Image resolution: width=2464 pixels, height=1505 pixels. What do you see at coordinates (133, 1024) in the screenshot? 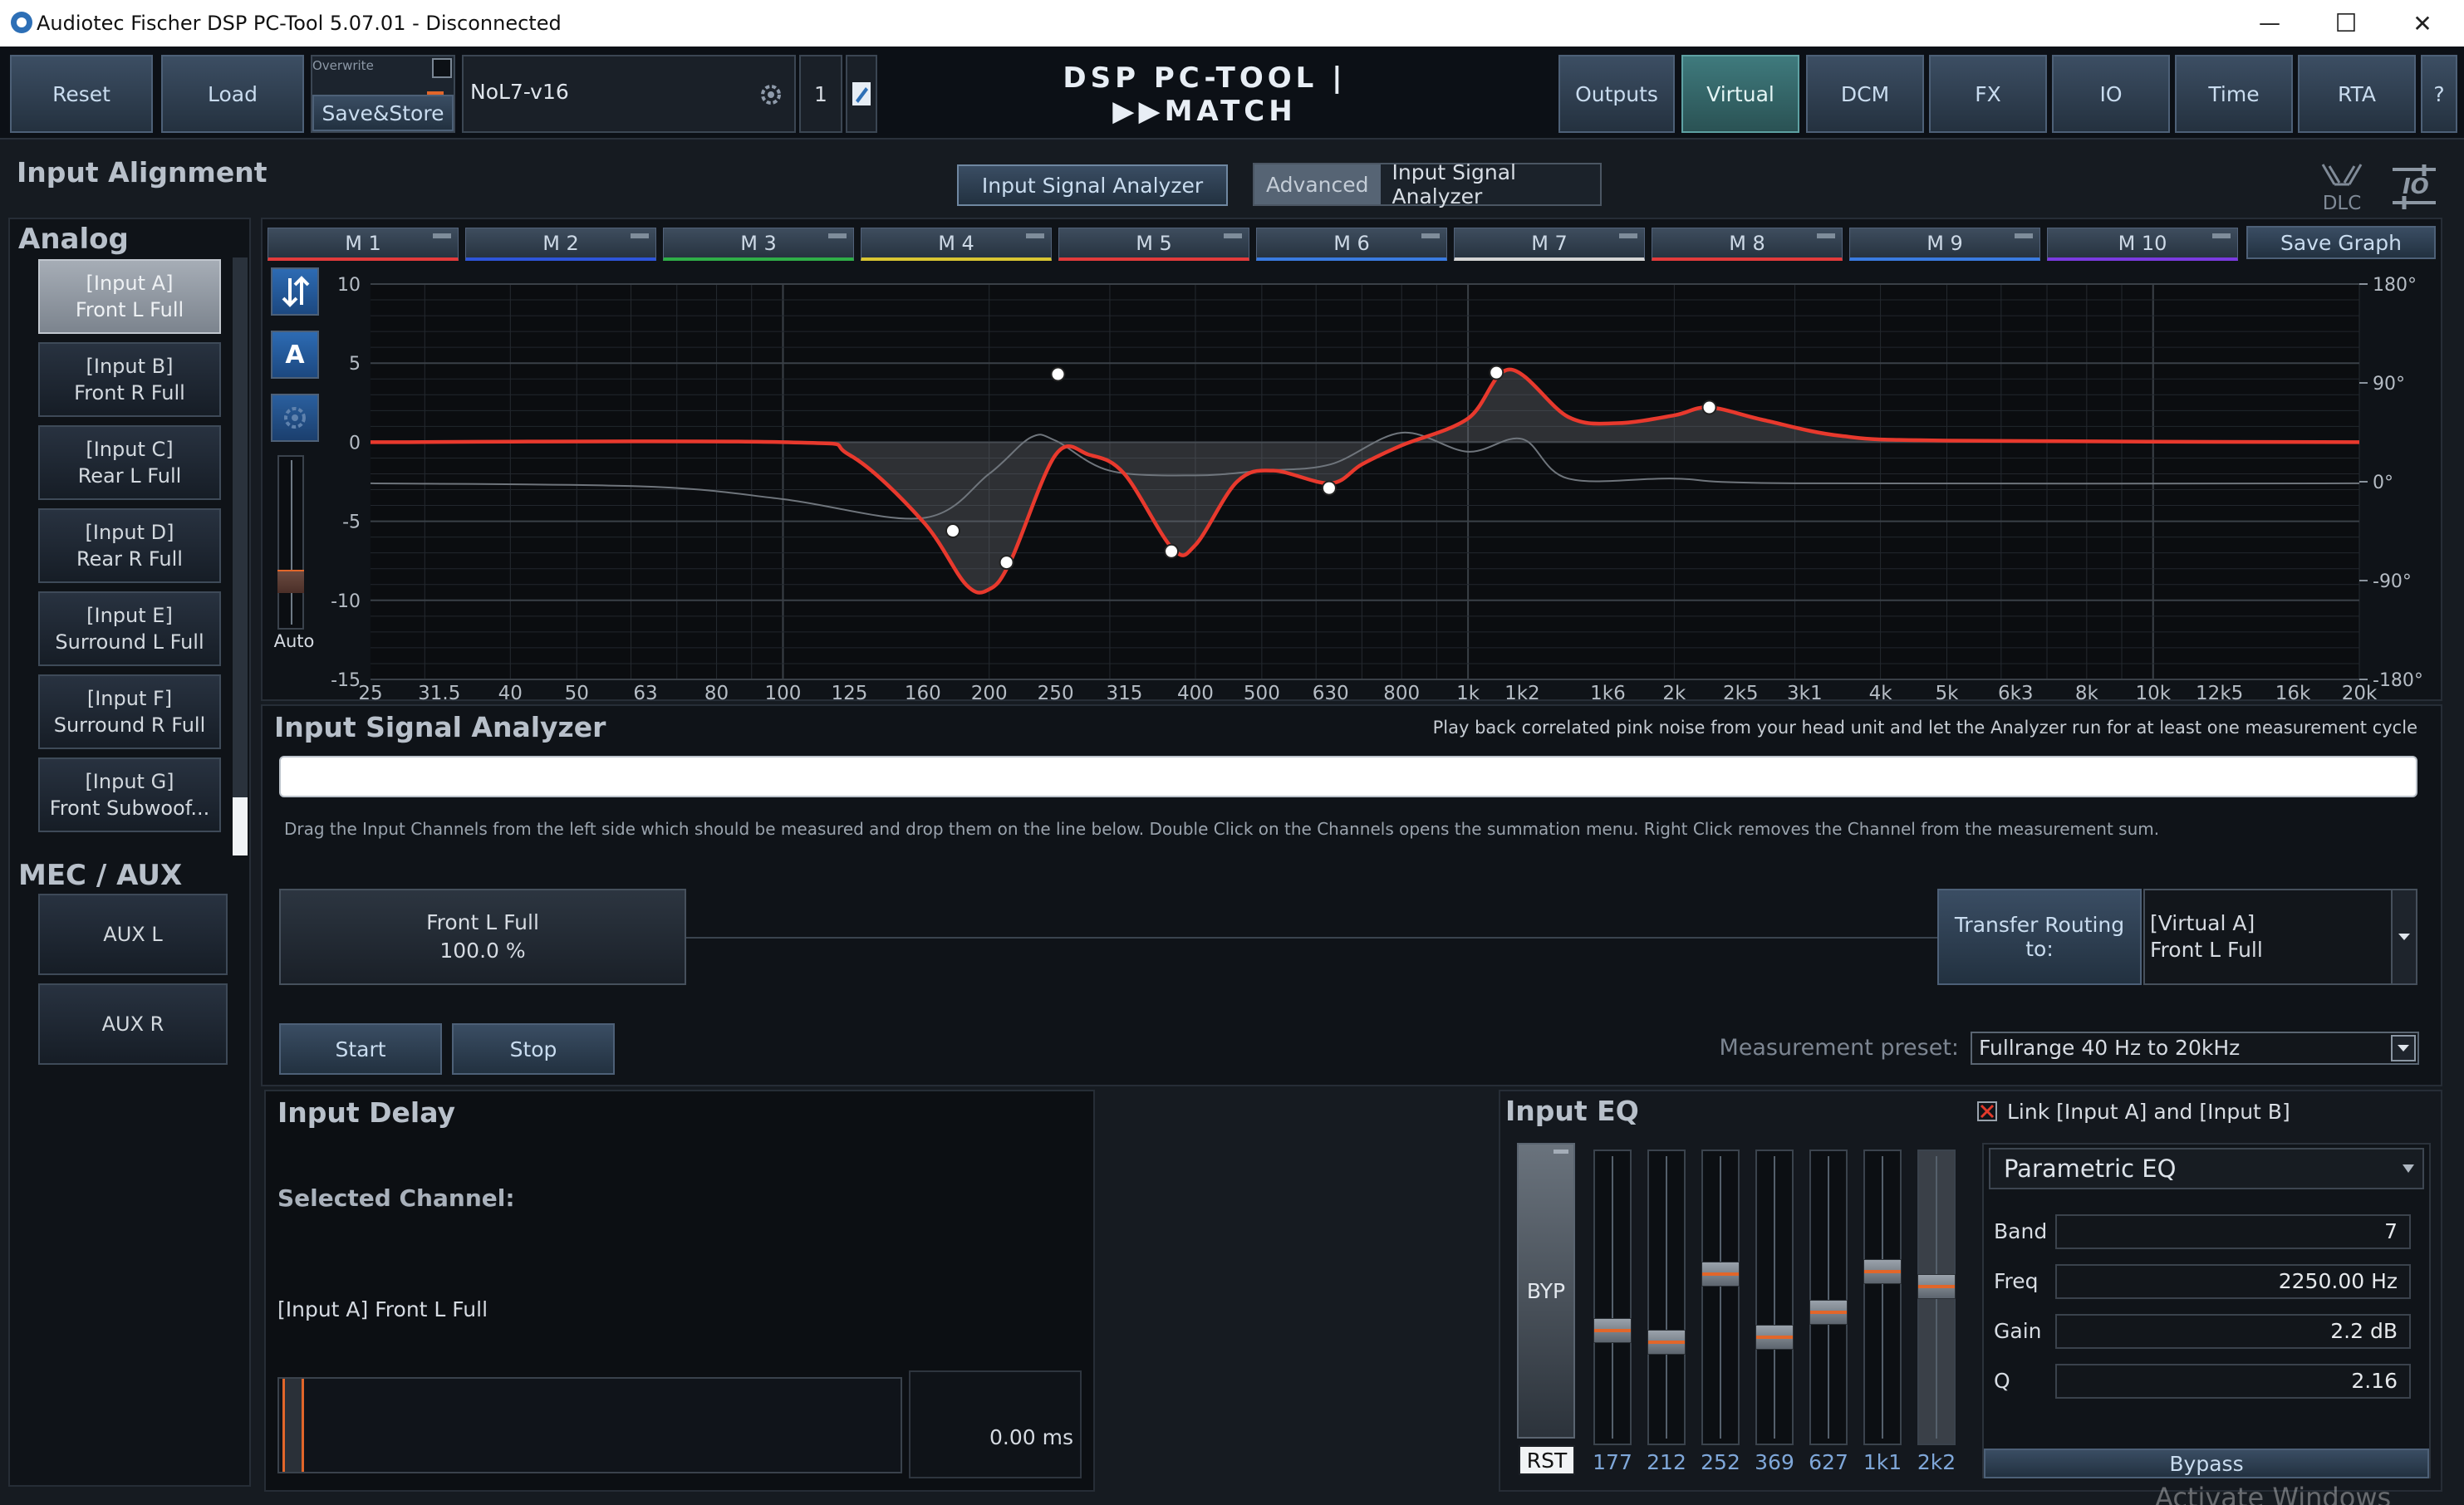
I see `sidebar-item-aux-r: AUX R` at bounding box center [133, 1024].